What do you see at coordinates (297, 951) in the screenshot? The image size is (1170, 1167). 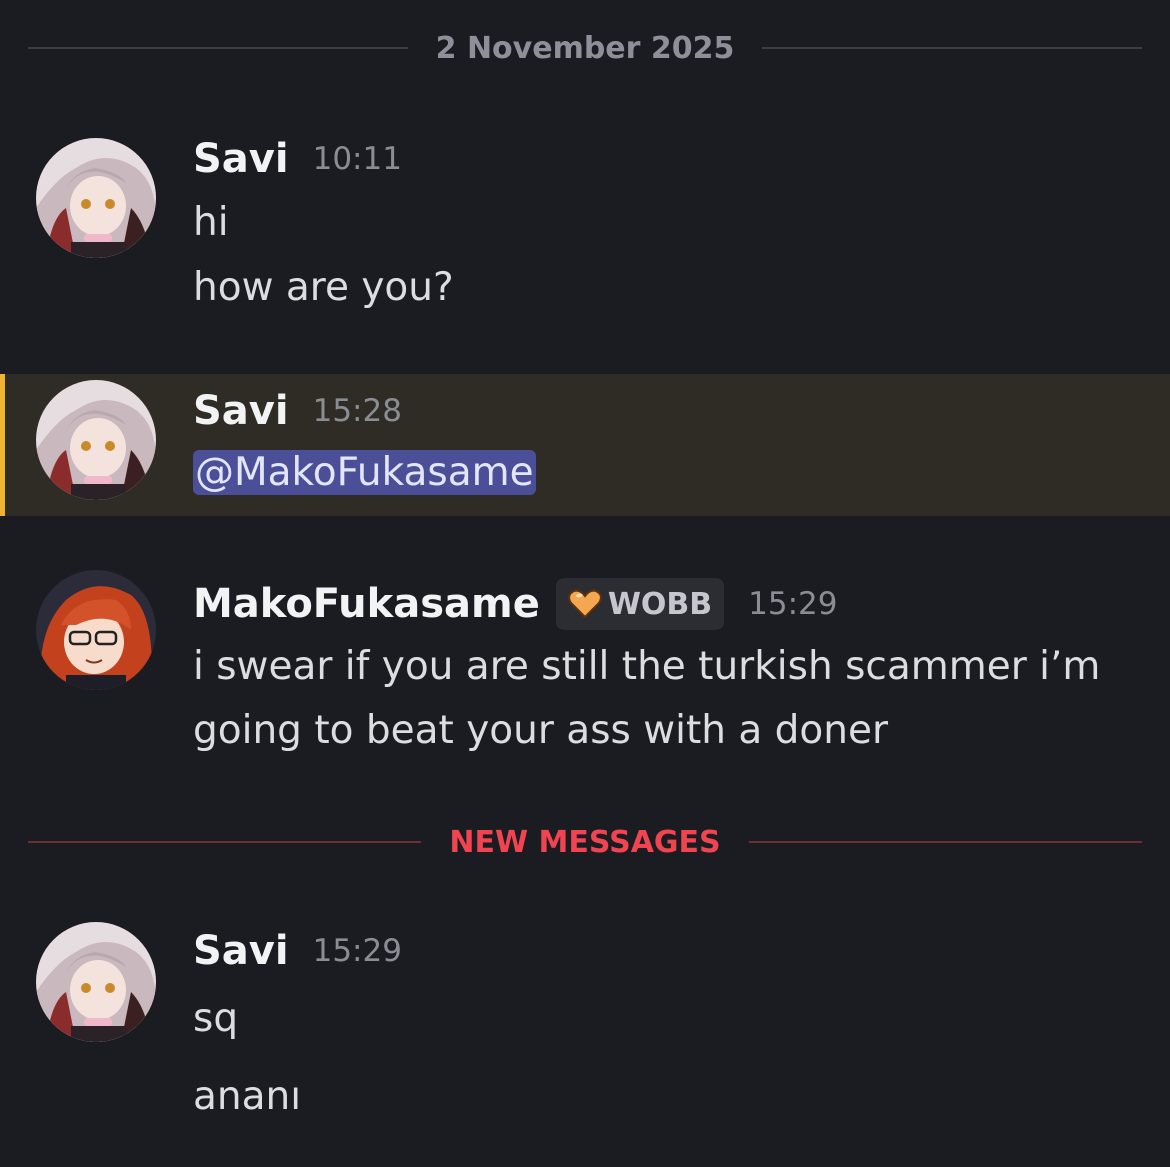 I see `message-header: Savi 15:29` at bounding box center [297, 951].